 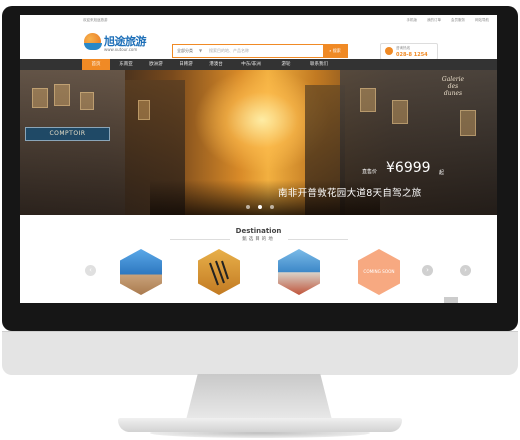 I want to click on slide-indicators, so click(x=260, y=207).